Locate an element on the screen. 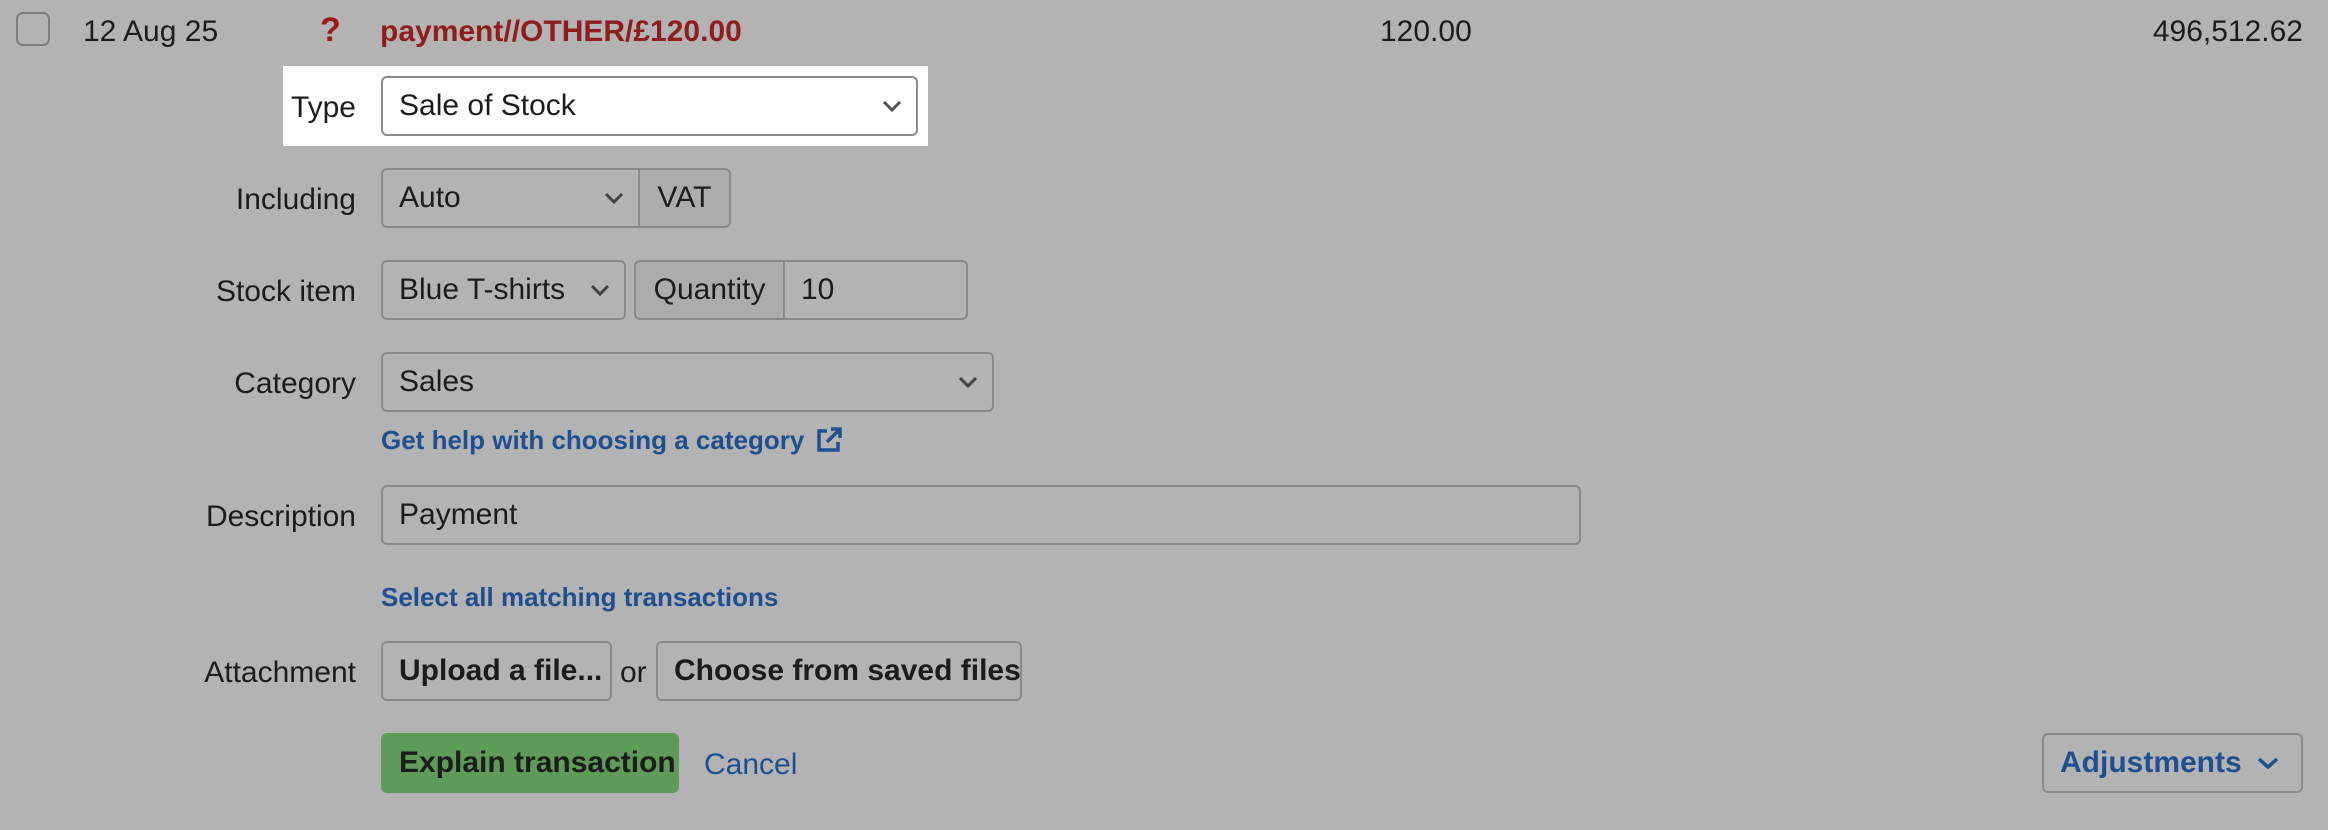  quantity-input-value: 10 is located at coordinates (818, 289).